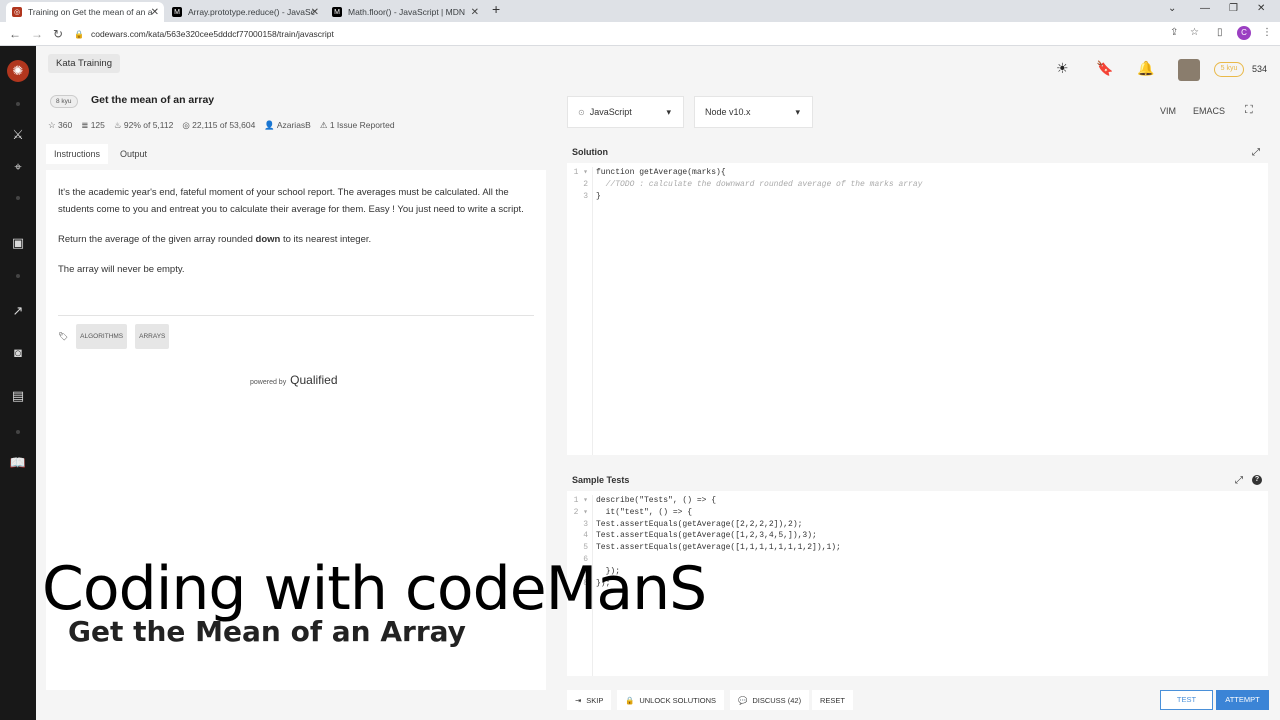  Describe the element at coordinates (323, 125) in the screenshot. I see `warning-icon: ⚠` at that location.